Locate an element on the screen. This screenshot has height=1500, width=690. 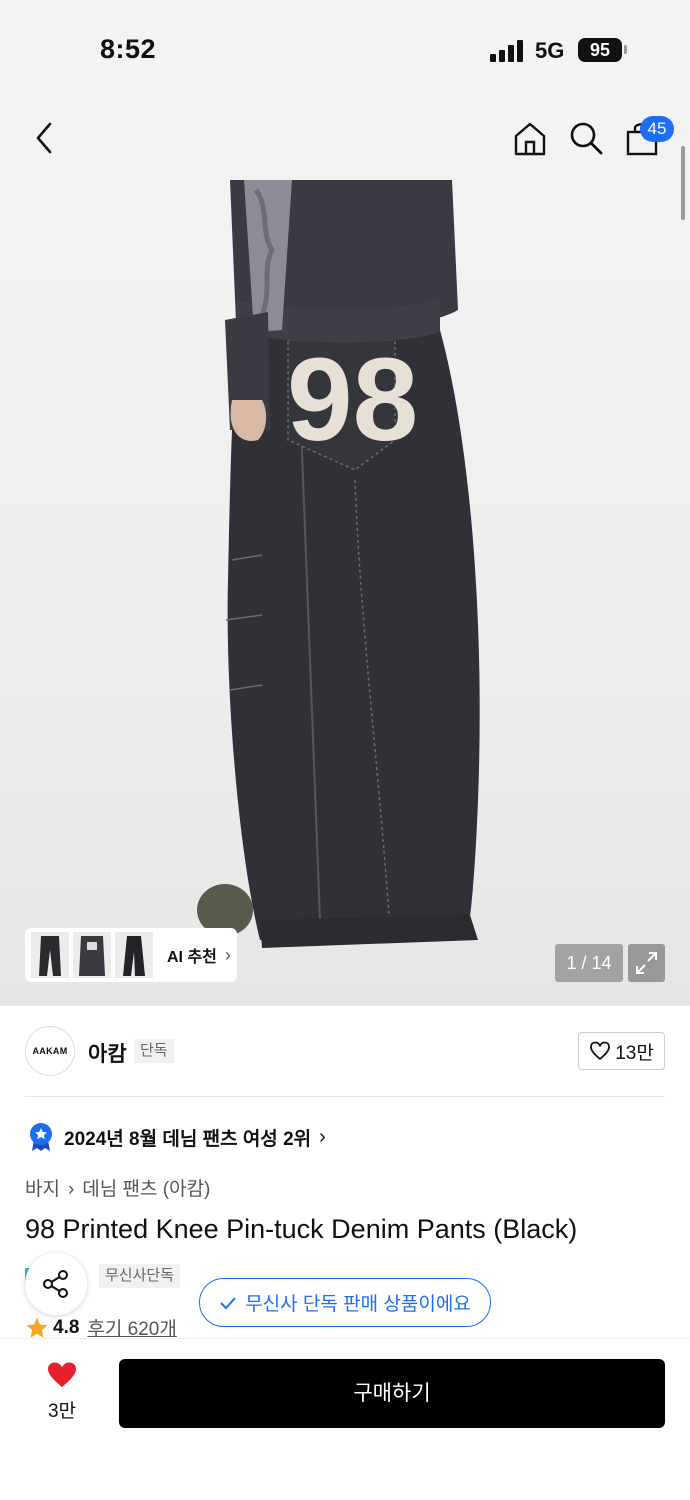
breadcrumb: 바지 › 데님 팬츠 (아캄) is located at coordinates (121, 1187).